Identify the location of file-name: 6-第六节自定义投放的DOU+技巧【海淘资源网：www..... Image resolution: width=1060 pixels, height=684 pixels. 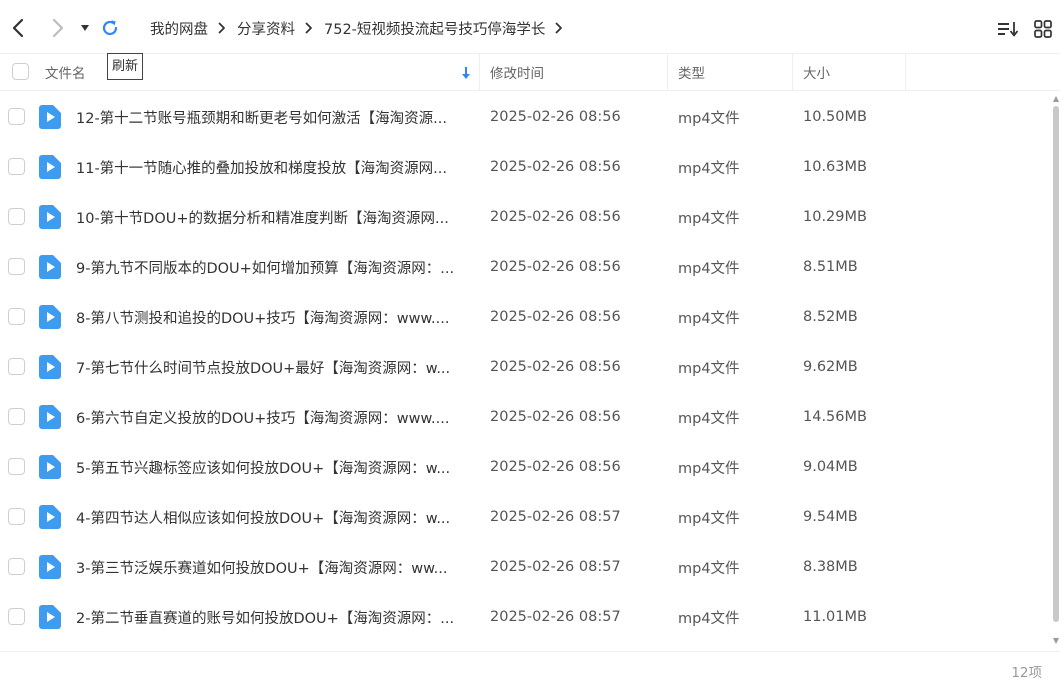
(263, 418).